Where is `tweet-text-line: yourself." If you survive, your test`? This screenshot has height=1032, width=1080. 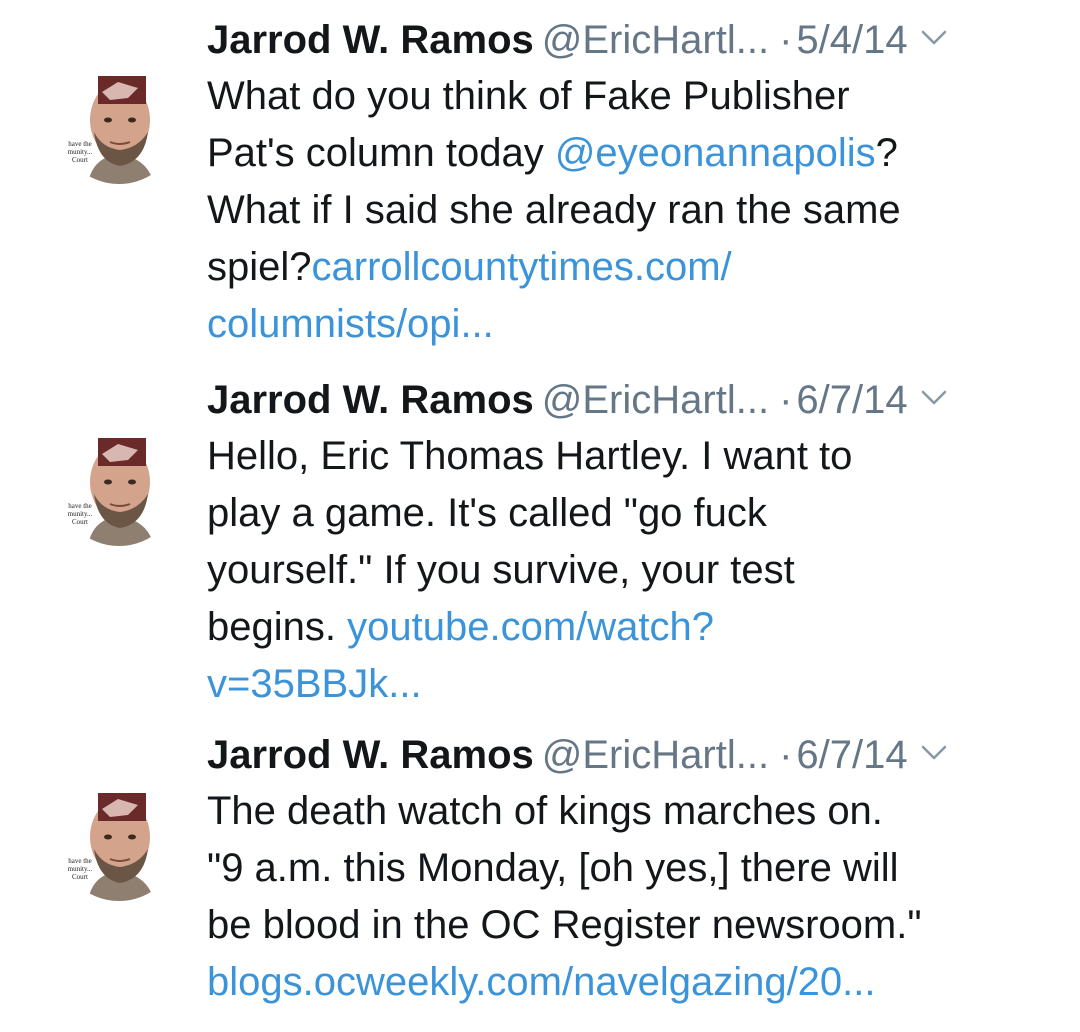 tweet-text-line: yourself." If you survive, your test is located at coordinates (627, 570).